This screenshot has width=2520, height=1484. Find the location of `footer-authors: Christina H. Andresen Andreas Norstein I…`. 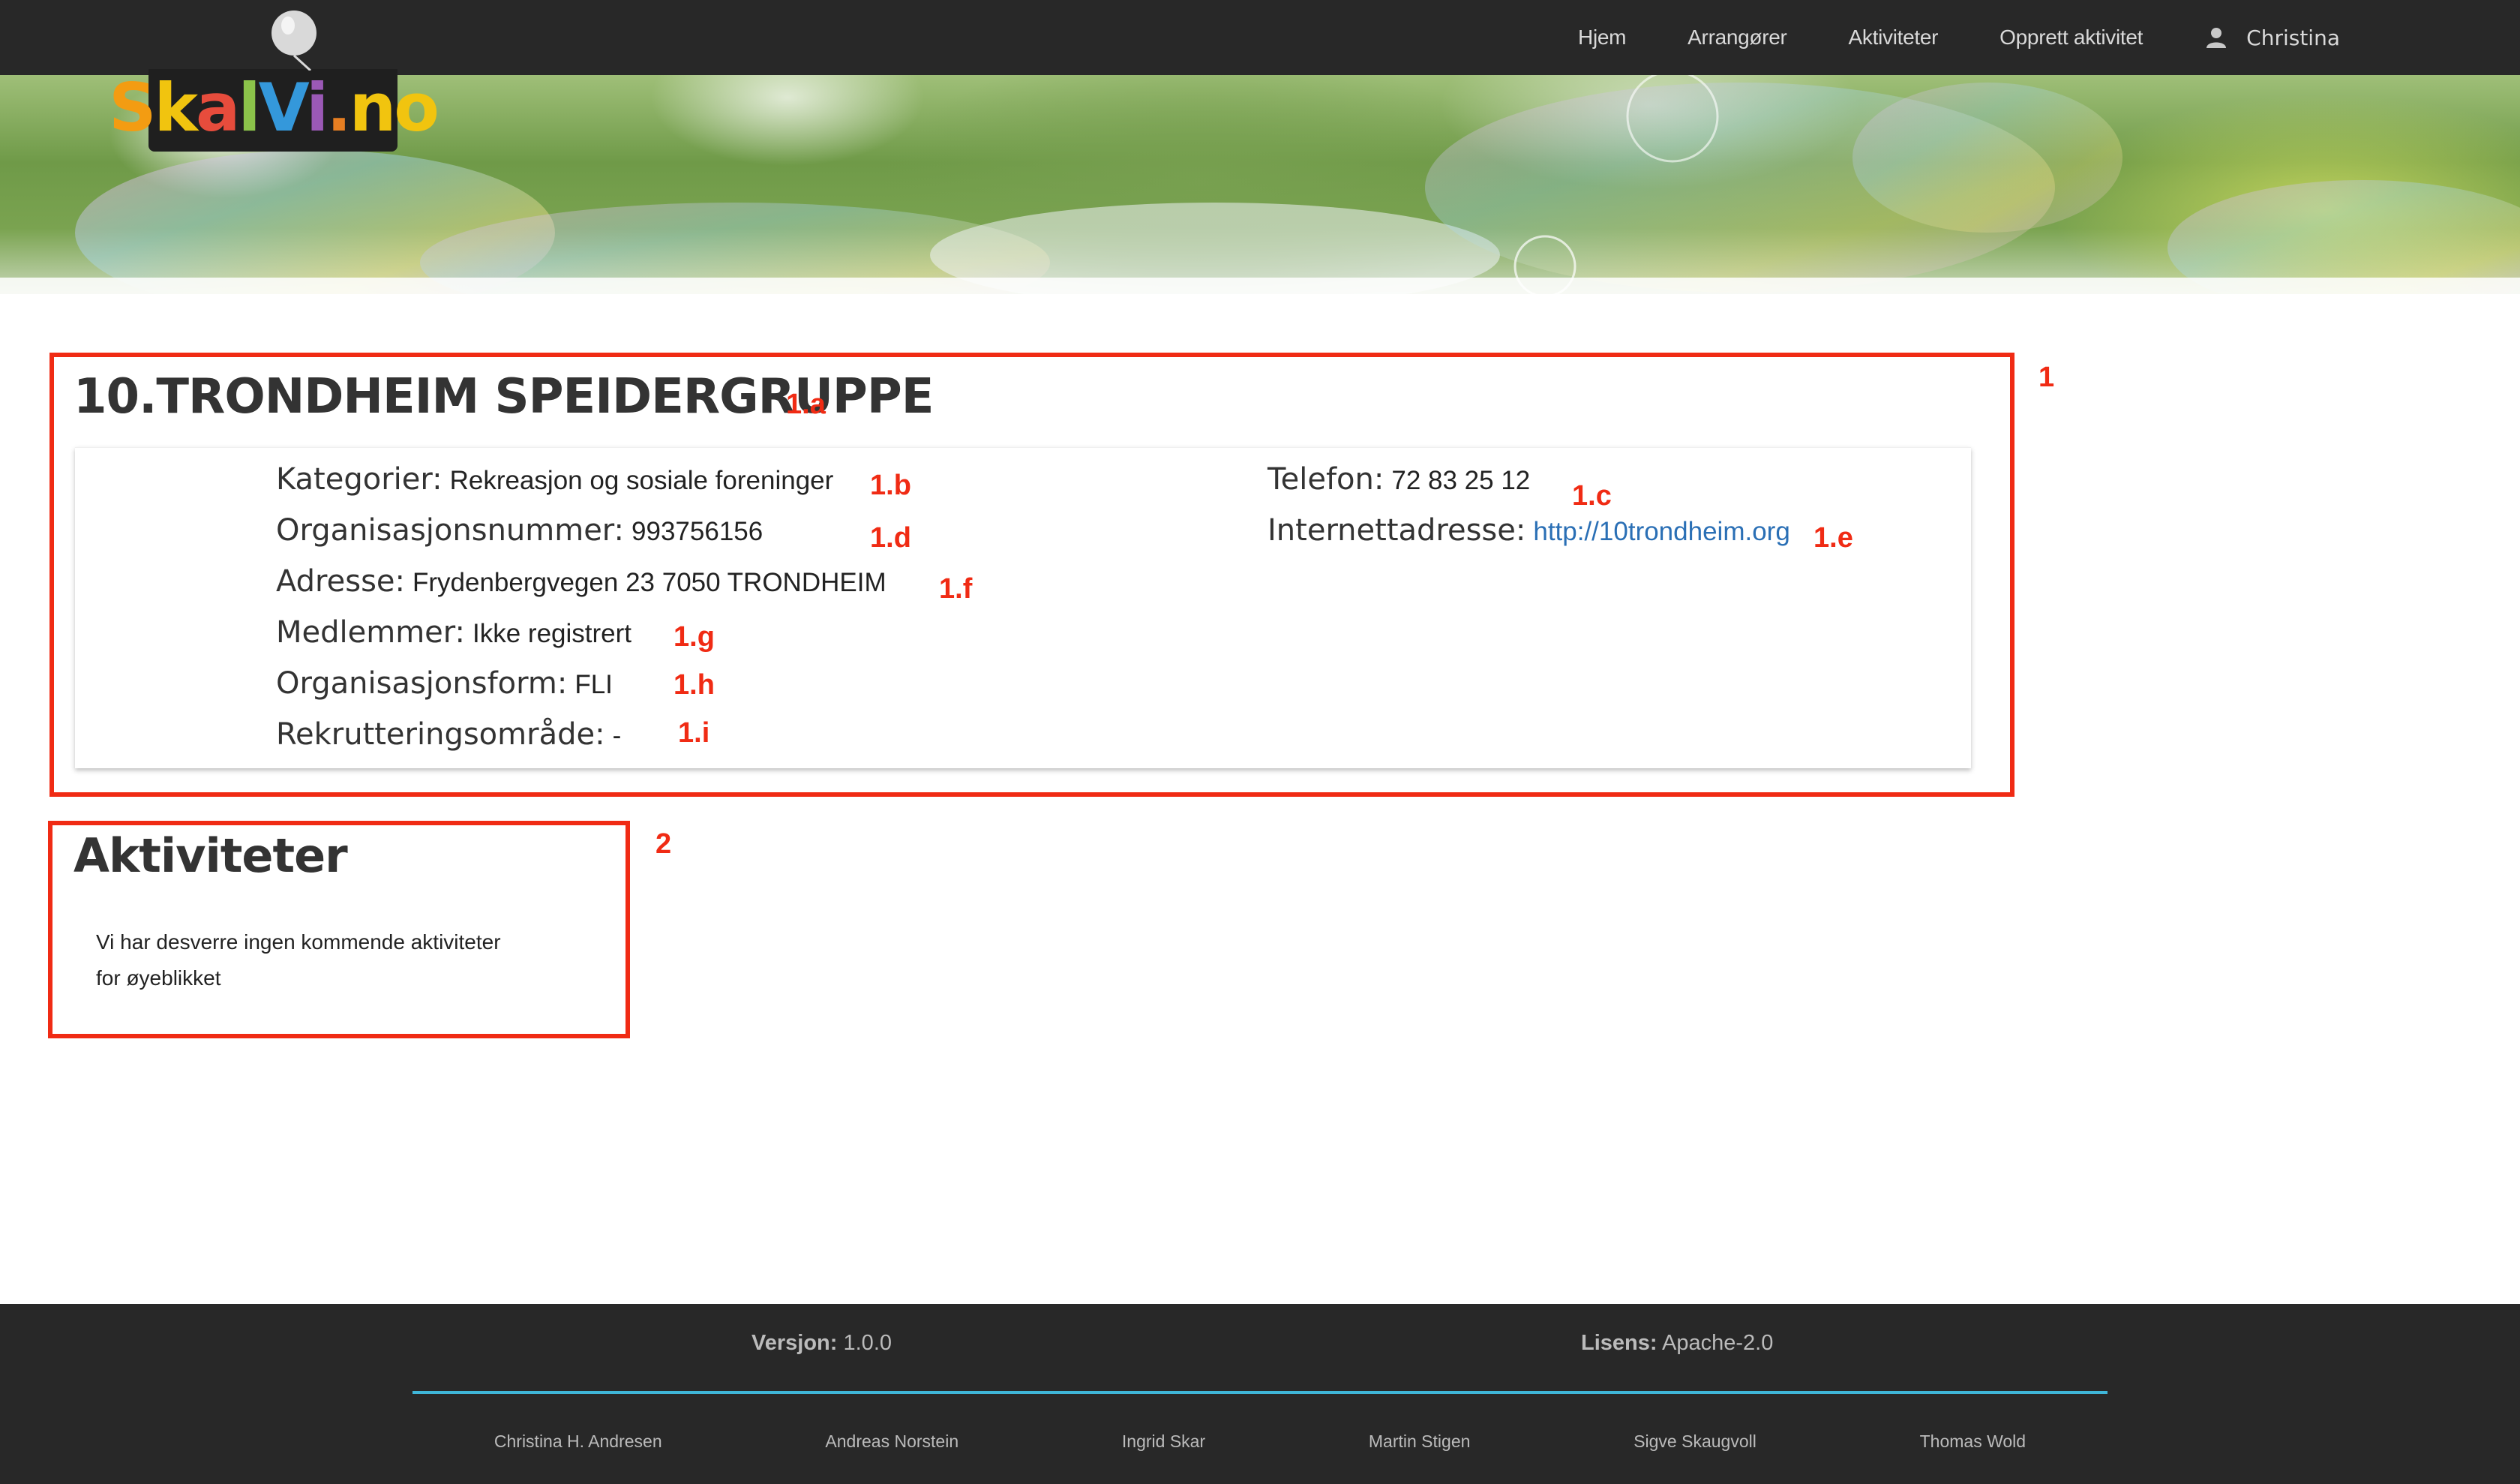

footer-authors: Christina H. Andresen Andreas Norstein I… is located at coordinates (1260, 1441).